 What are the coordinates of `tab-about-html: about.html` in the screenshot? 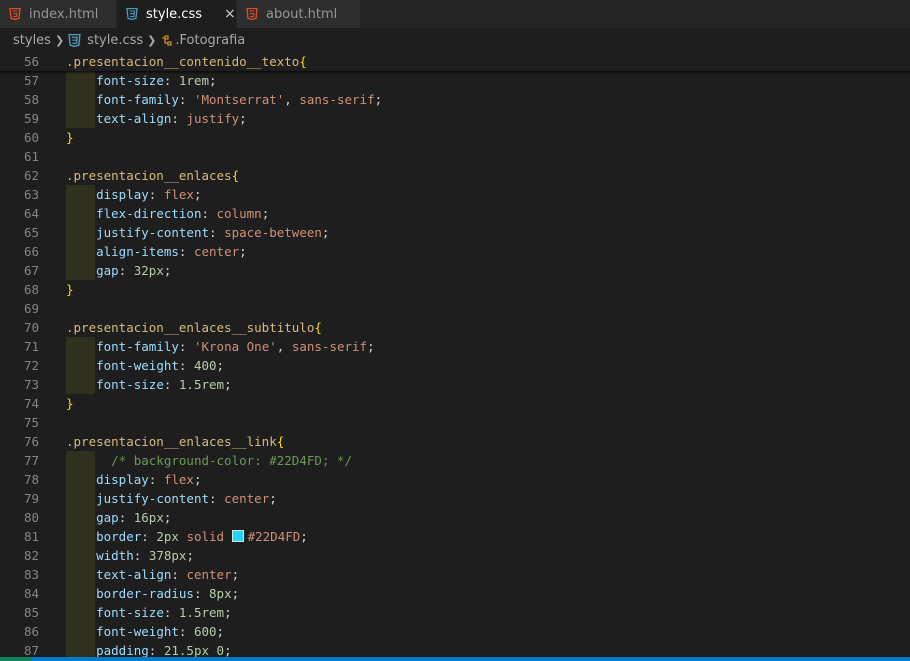 It's located at (299, 14).